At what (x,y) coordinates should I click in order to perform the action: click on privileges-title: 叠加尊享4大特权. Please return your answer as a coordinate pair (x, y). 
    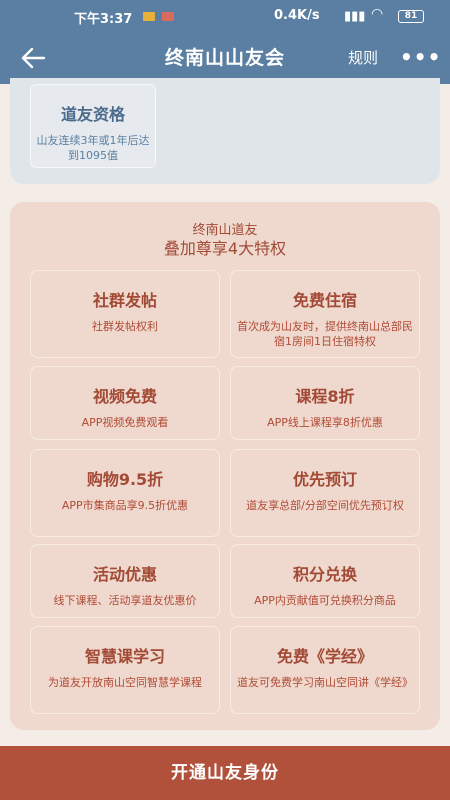
    Looking at the image, I should click on (225, 248).